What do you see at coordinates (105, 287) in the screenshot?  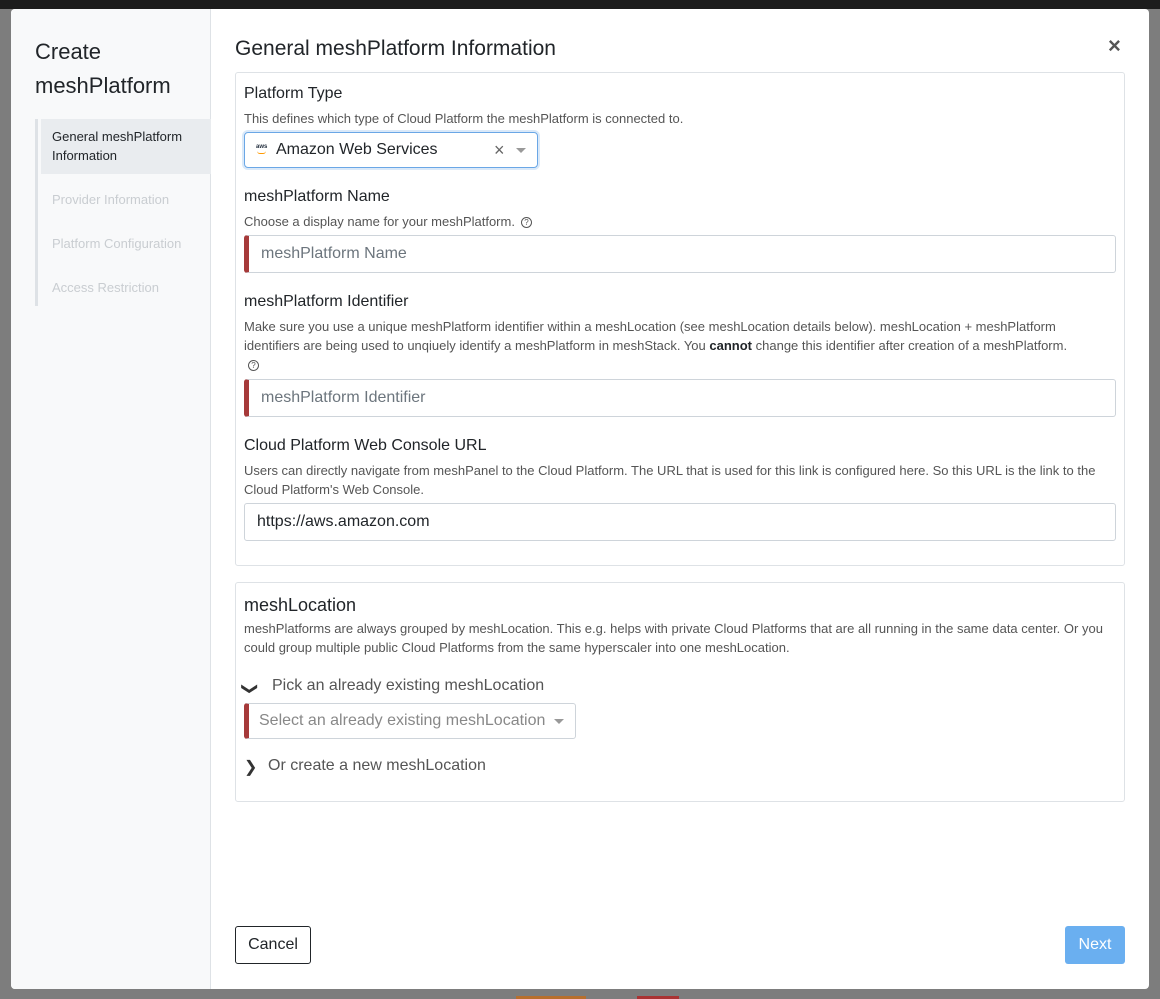 I see `step-access-restriction: Access Restriction` at bounding box center [105, 287].